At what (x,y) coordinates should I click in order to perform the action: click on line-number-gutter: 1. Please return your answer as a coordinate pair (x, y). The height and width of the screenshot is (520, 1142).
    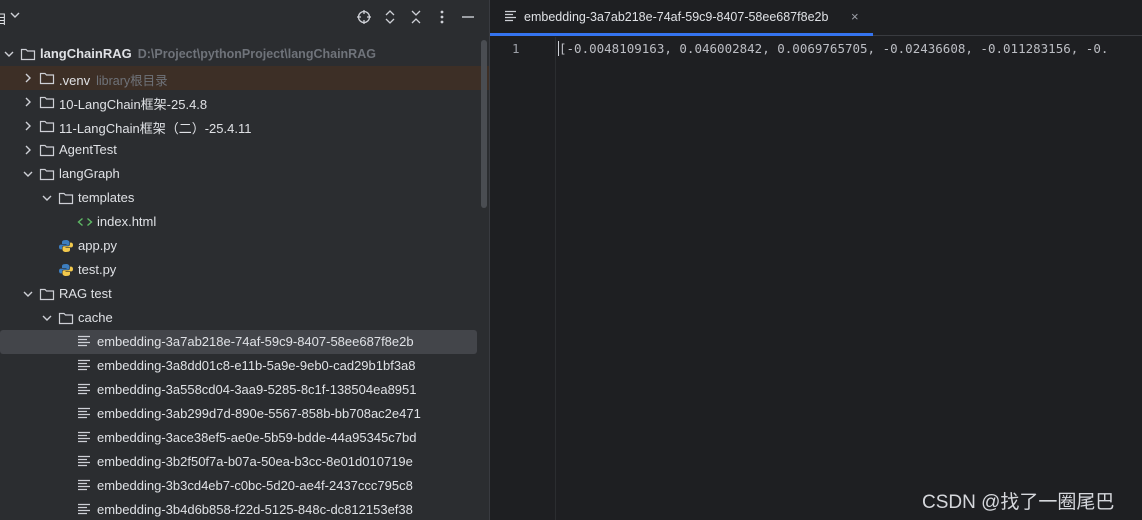
    Looking at the image, I should click on (523, 278).